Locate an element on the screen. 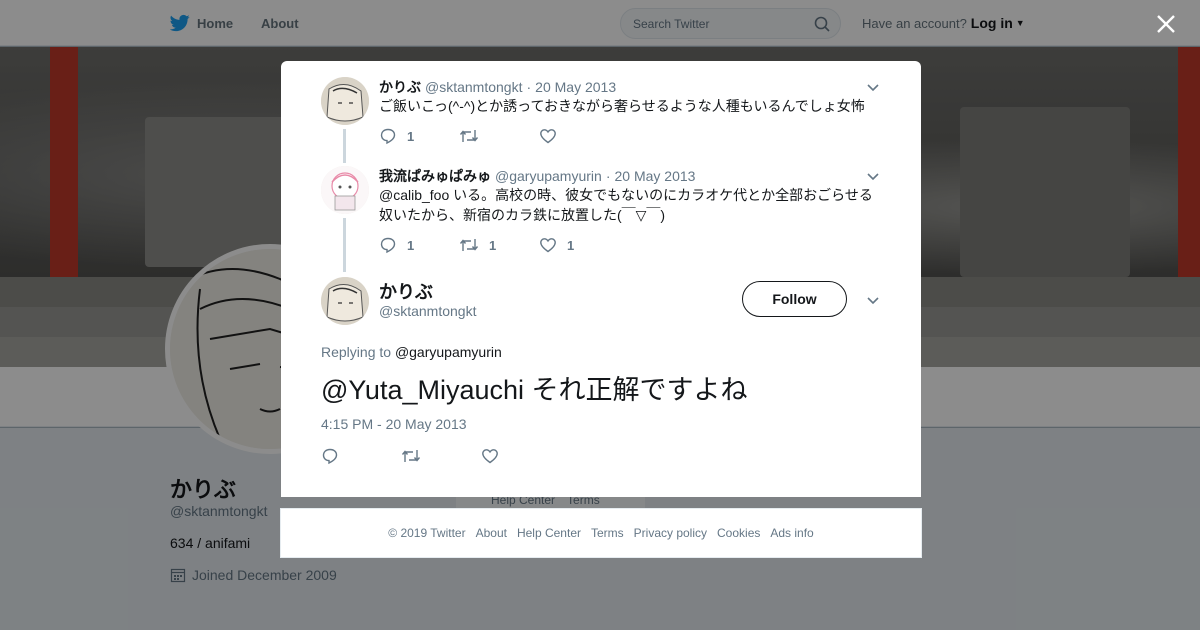 The width and height of the screenshot is (1200, 630). like-count: 1 is located at coordinates (571, 245).